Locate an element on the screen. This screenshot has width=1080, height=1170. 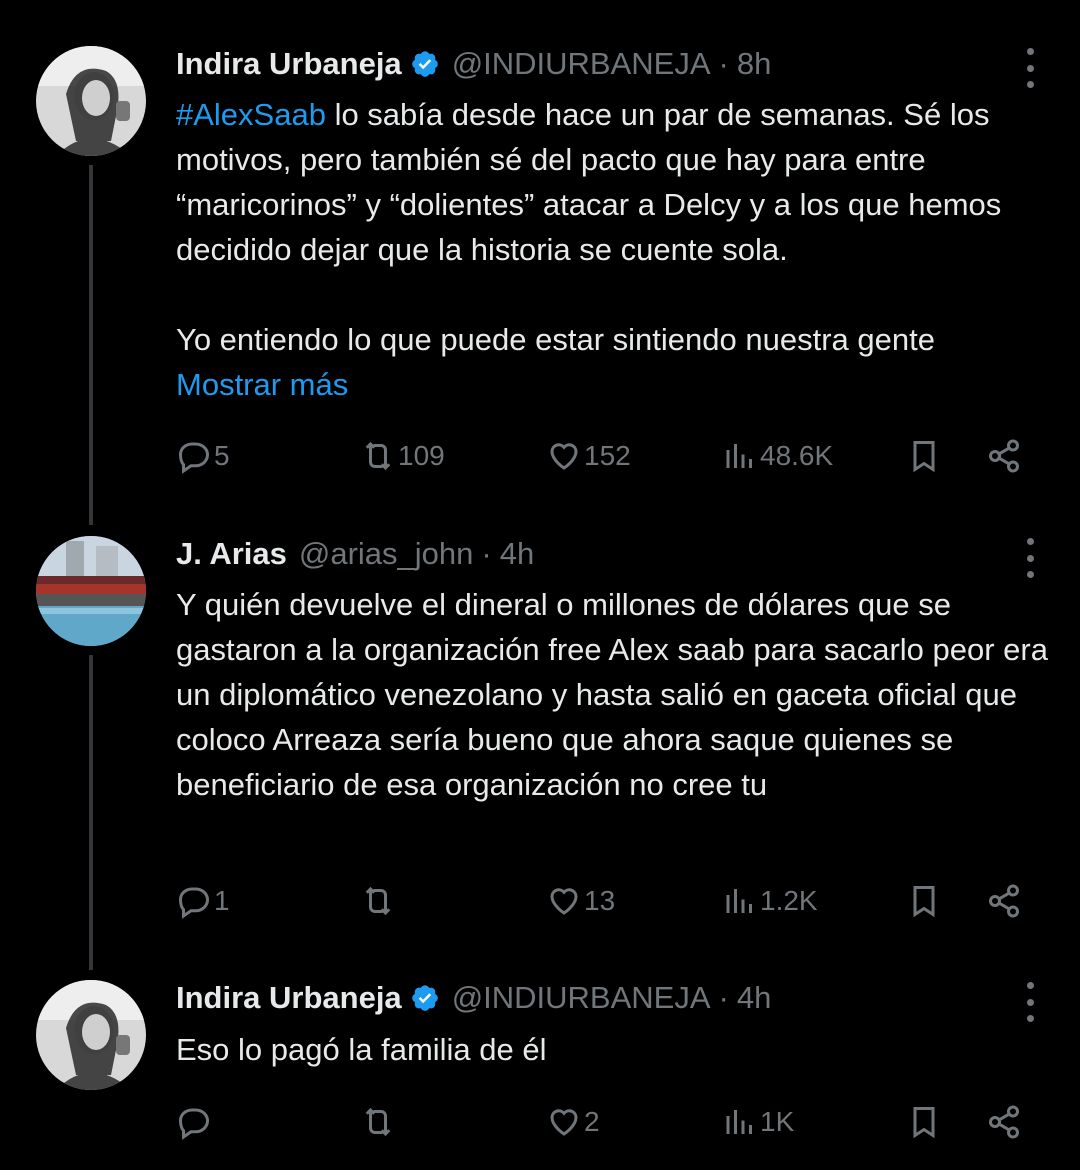
tweet-actions: 1 13 1.2K is located at coordinates (606, 901).